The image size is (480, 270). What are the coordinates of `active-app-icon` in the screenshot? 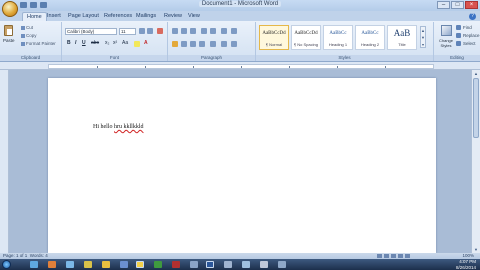 It's located at (140, 264).